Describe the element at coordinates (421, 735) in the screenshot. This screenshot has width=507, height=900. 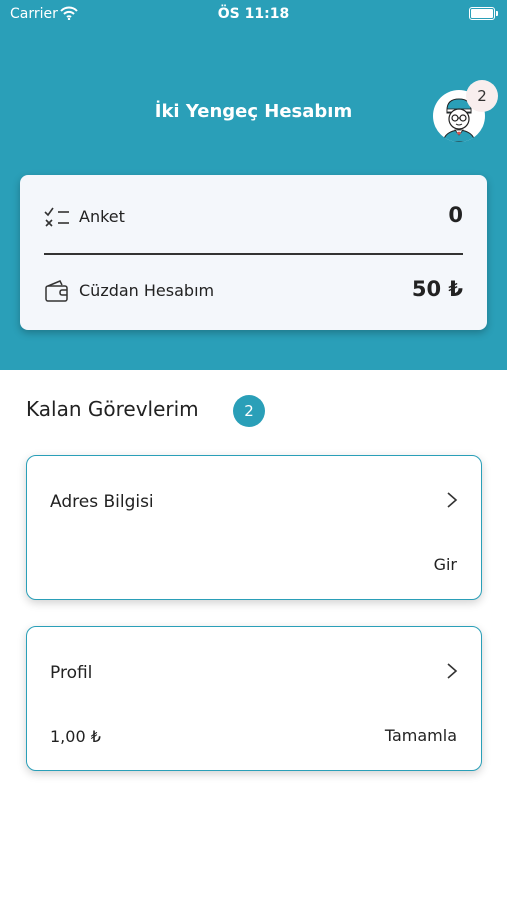
I see `task-action: Tamamla` at that location.